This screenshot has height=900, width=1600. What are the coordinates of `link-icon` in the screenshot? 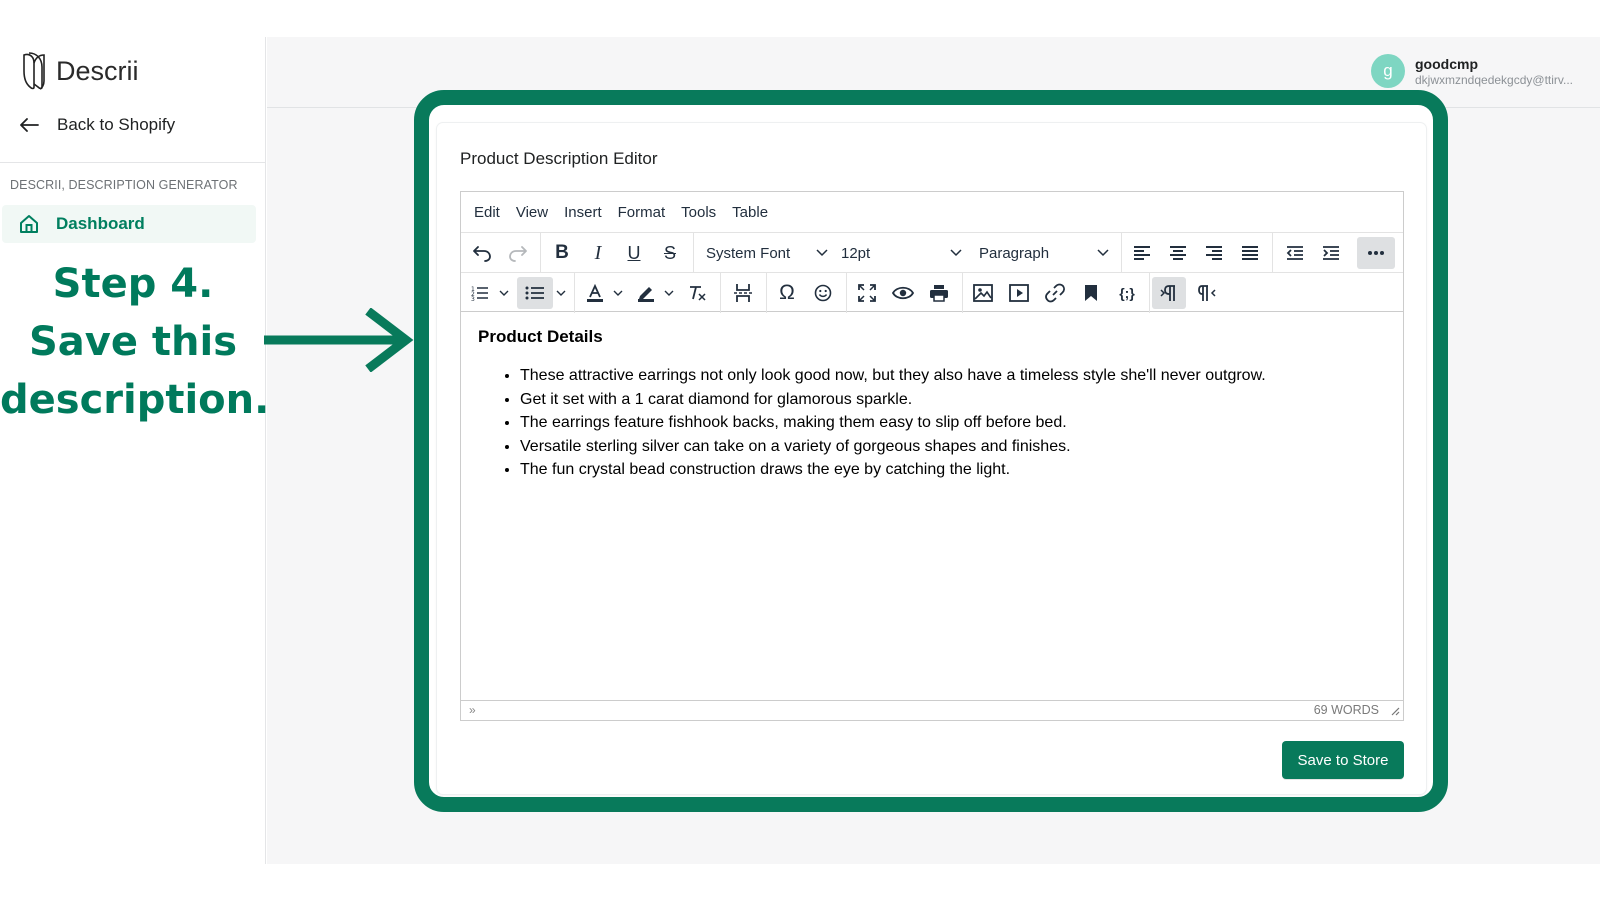 It's located at (1055, 293).